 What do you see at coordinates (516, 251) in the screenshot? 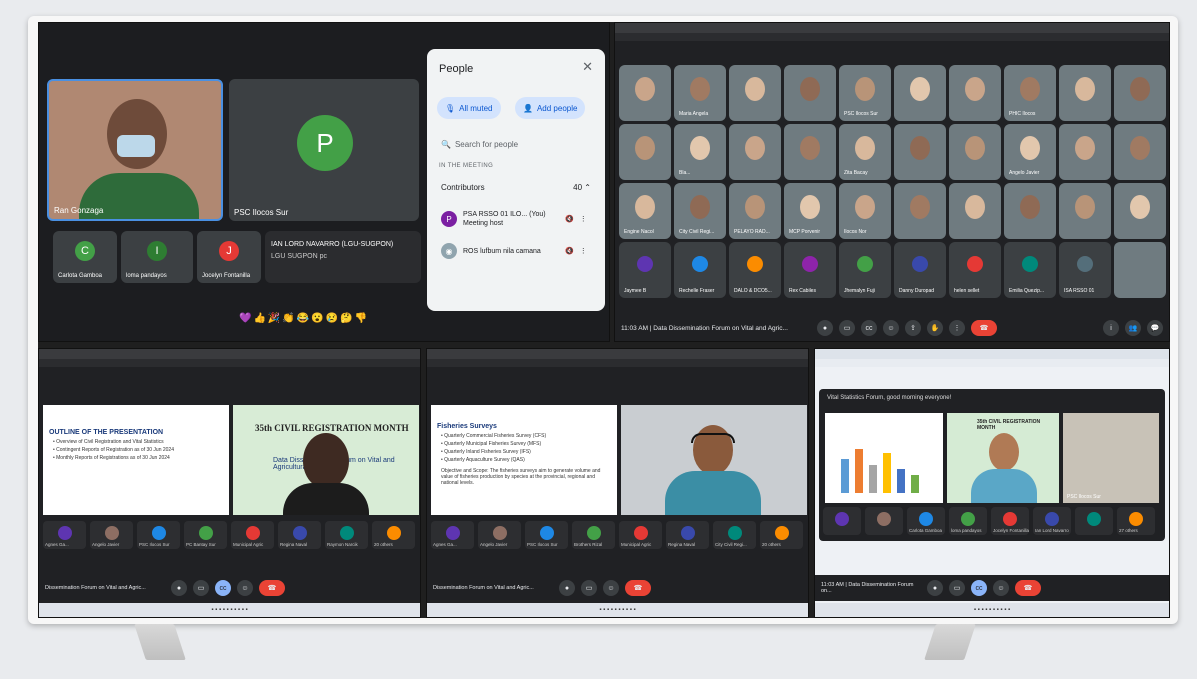
I see `participant-row: ◉ ROS lufbum nila camana 🔇 ⋮` at bounding box center [516, 251].